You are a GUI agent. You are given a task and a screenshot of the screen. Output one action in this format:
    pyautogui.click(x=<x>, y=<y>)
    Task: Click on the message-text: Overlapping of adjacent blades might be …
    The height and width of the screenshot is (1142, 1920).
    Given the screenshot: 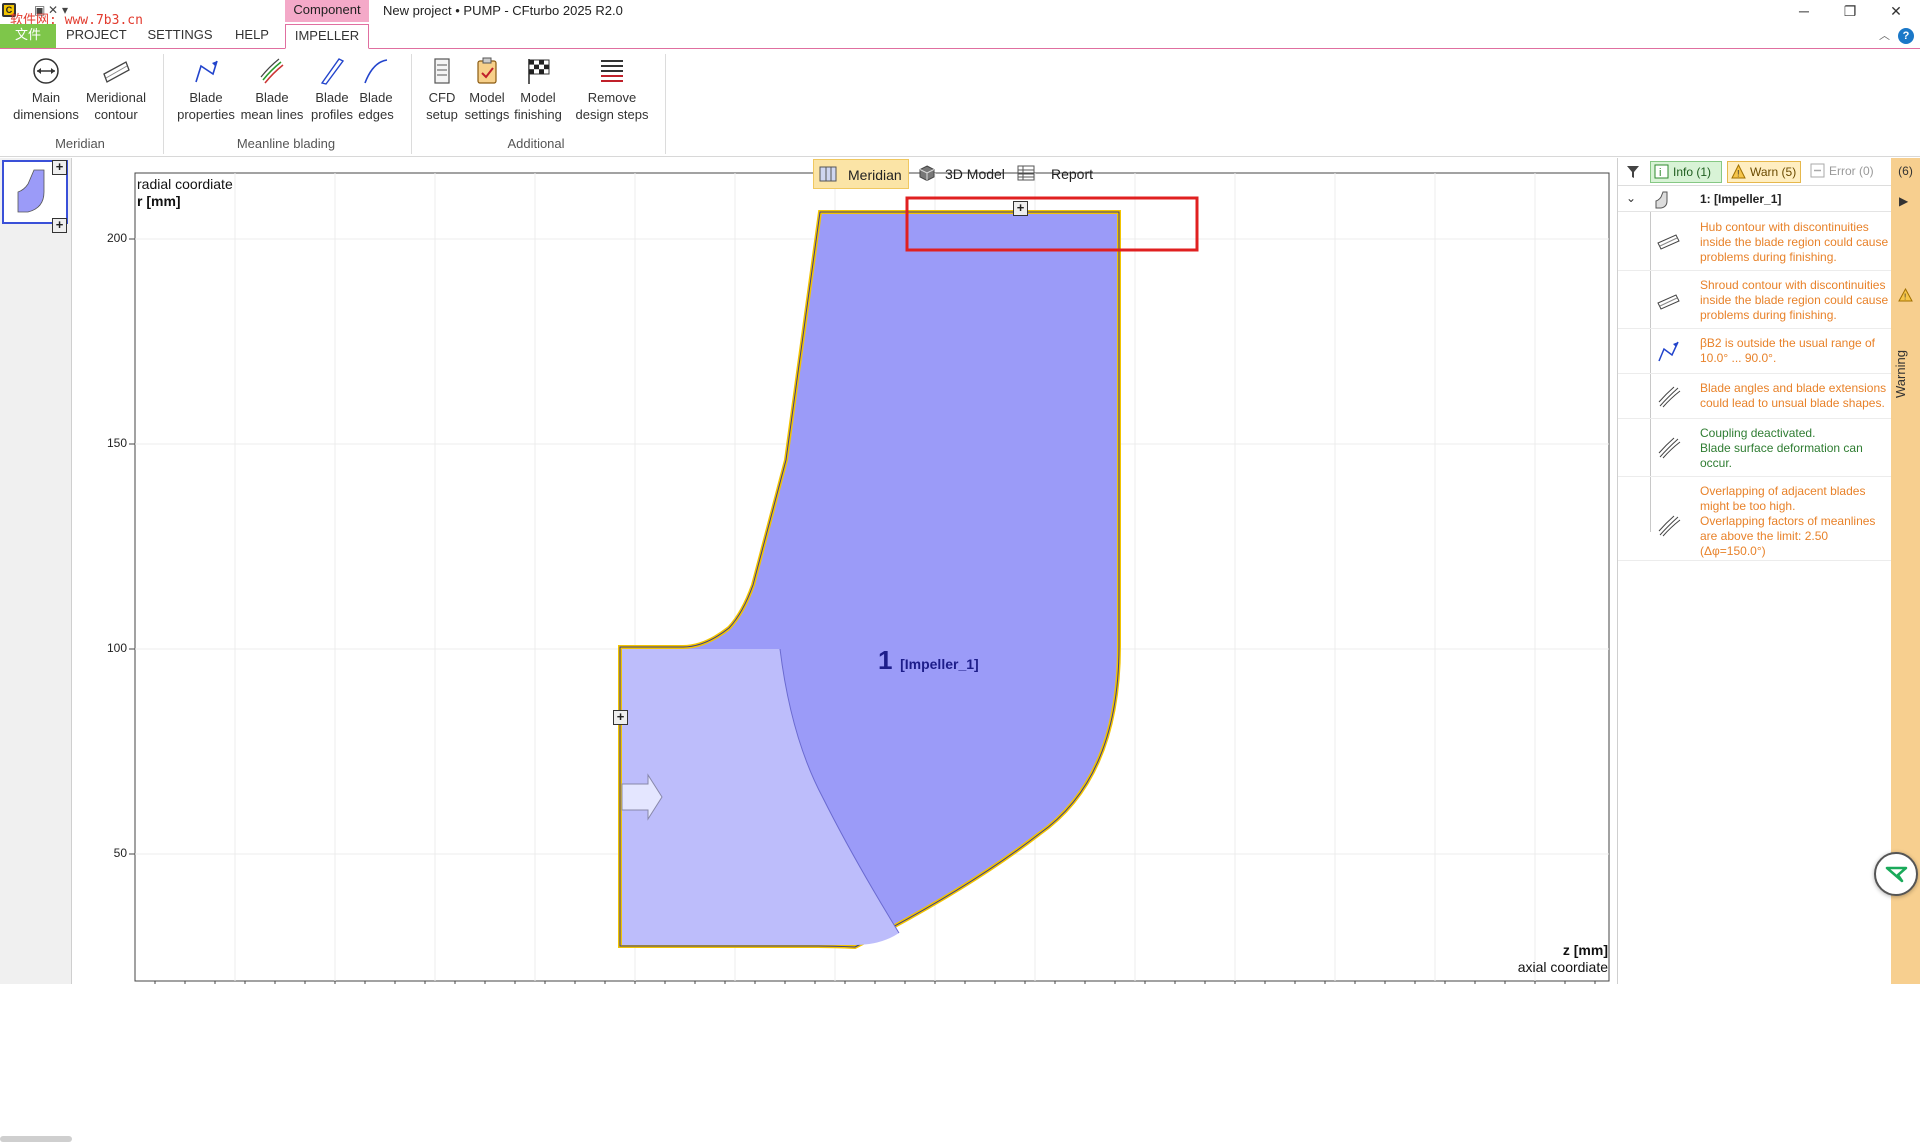 What is the action you would take?
    pyautogui.click(x=1788, y=521)
    